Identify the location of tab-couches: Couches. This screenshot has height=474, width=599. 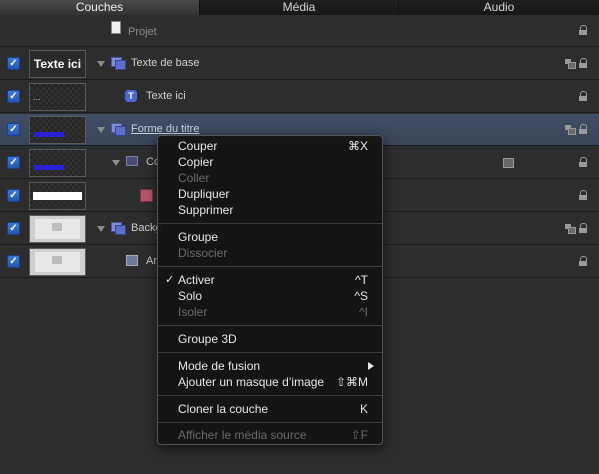
(100, 7).